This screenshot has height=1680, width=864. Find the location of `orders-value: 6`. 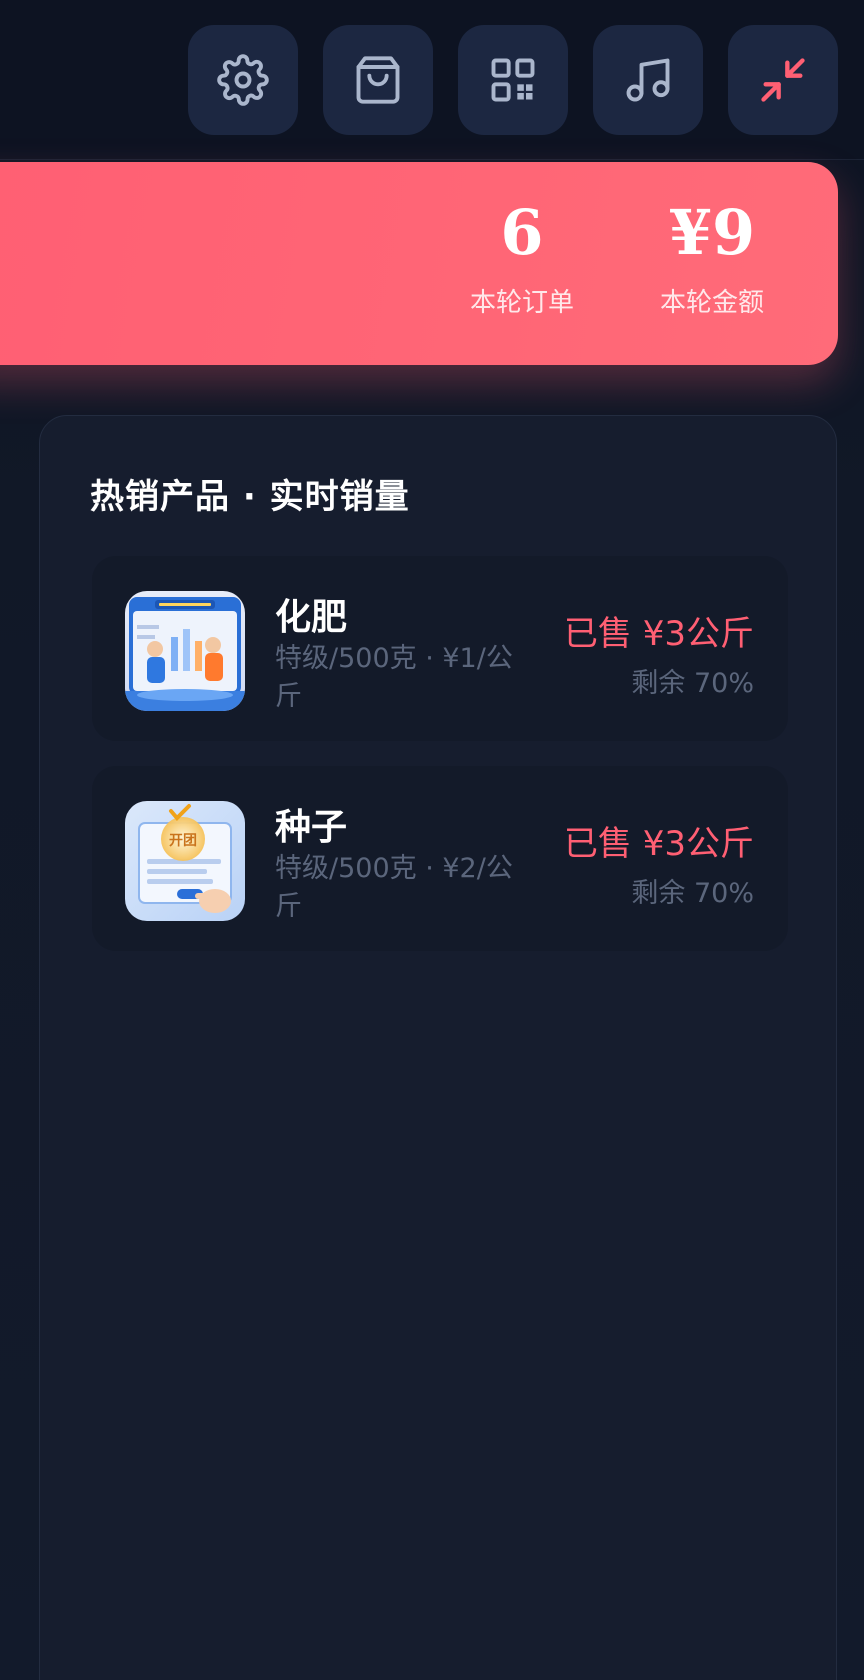

orders-value: 6 is located at coordinates (522, 232).